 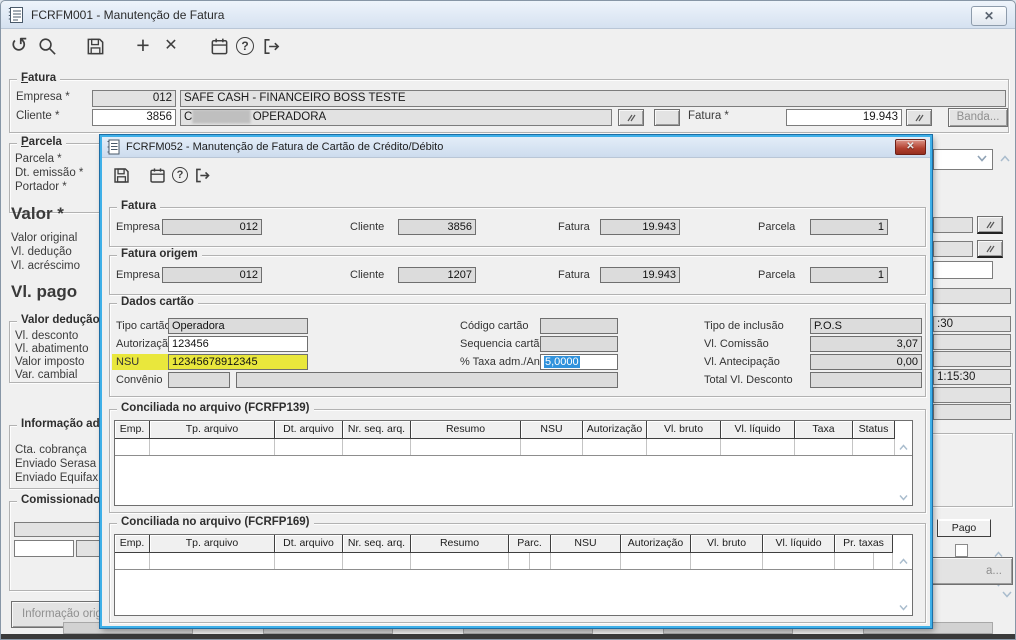 What do you see at coordinates (46, 375) in the screenshot?
I see `var-cambial-label: Var. cambial` at bounding box center [46, 375].